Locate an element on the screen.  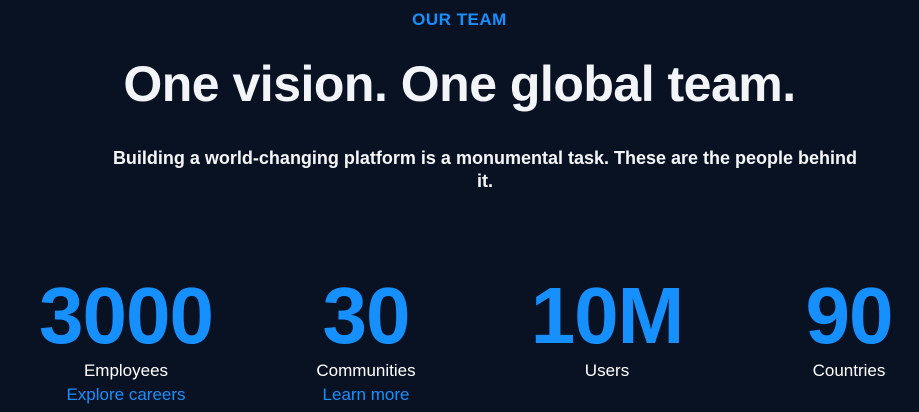
stat-employees: 3000 Employees Explore careers is located at coordinates (126, 338).